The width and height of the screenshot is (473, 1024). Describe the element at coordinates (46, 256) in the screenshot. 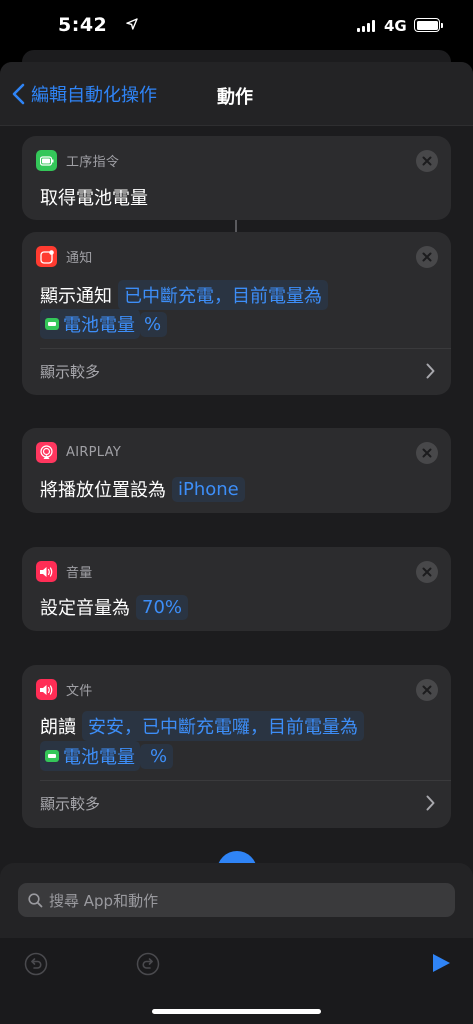

I see `notification-icon` at that location.